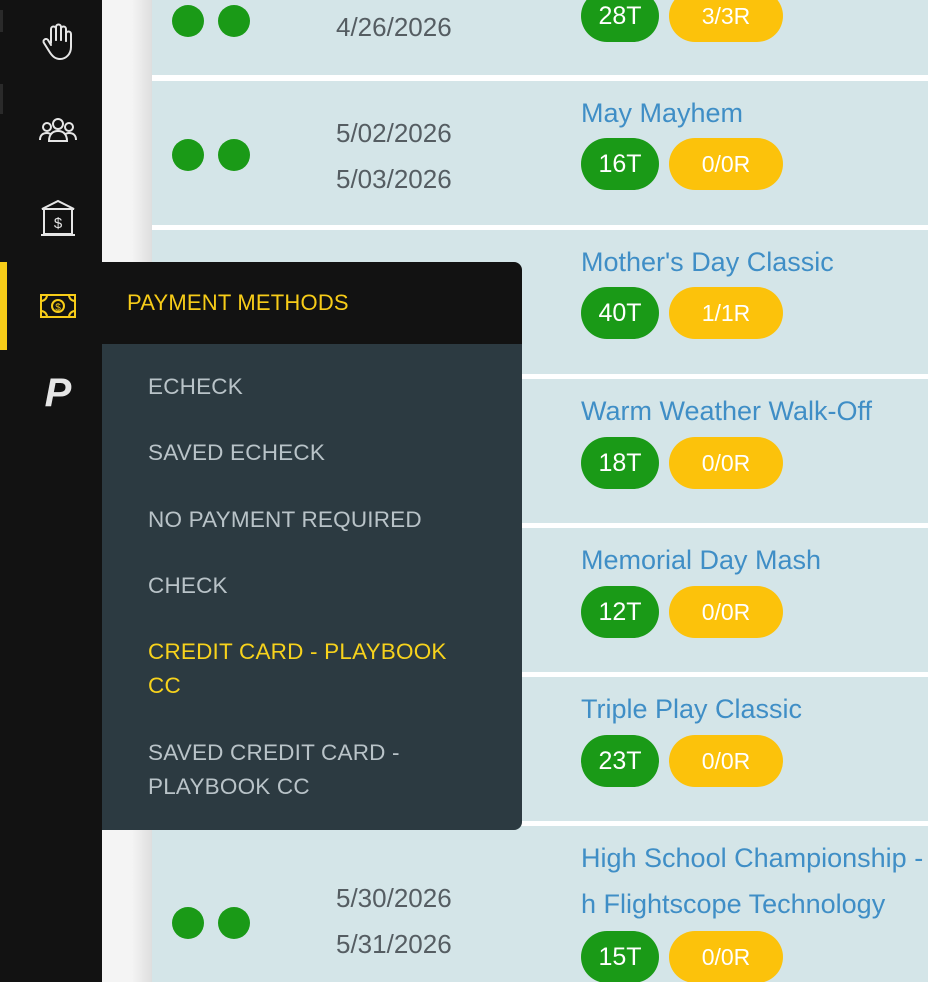  I want to click on teams-badge: 16T, so click(620, 164).